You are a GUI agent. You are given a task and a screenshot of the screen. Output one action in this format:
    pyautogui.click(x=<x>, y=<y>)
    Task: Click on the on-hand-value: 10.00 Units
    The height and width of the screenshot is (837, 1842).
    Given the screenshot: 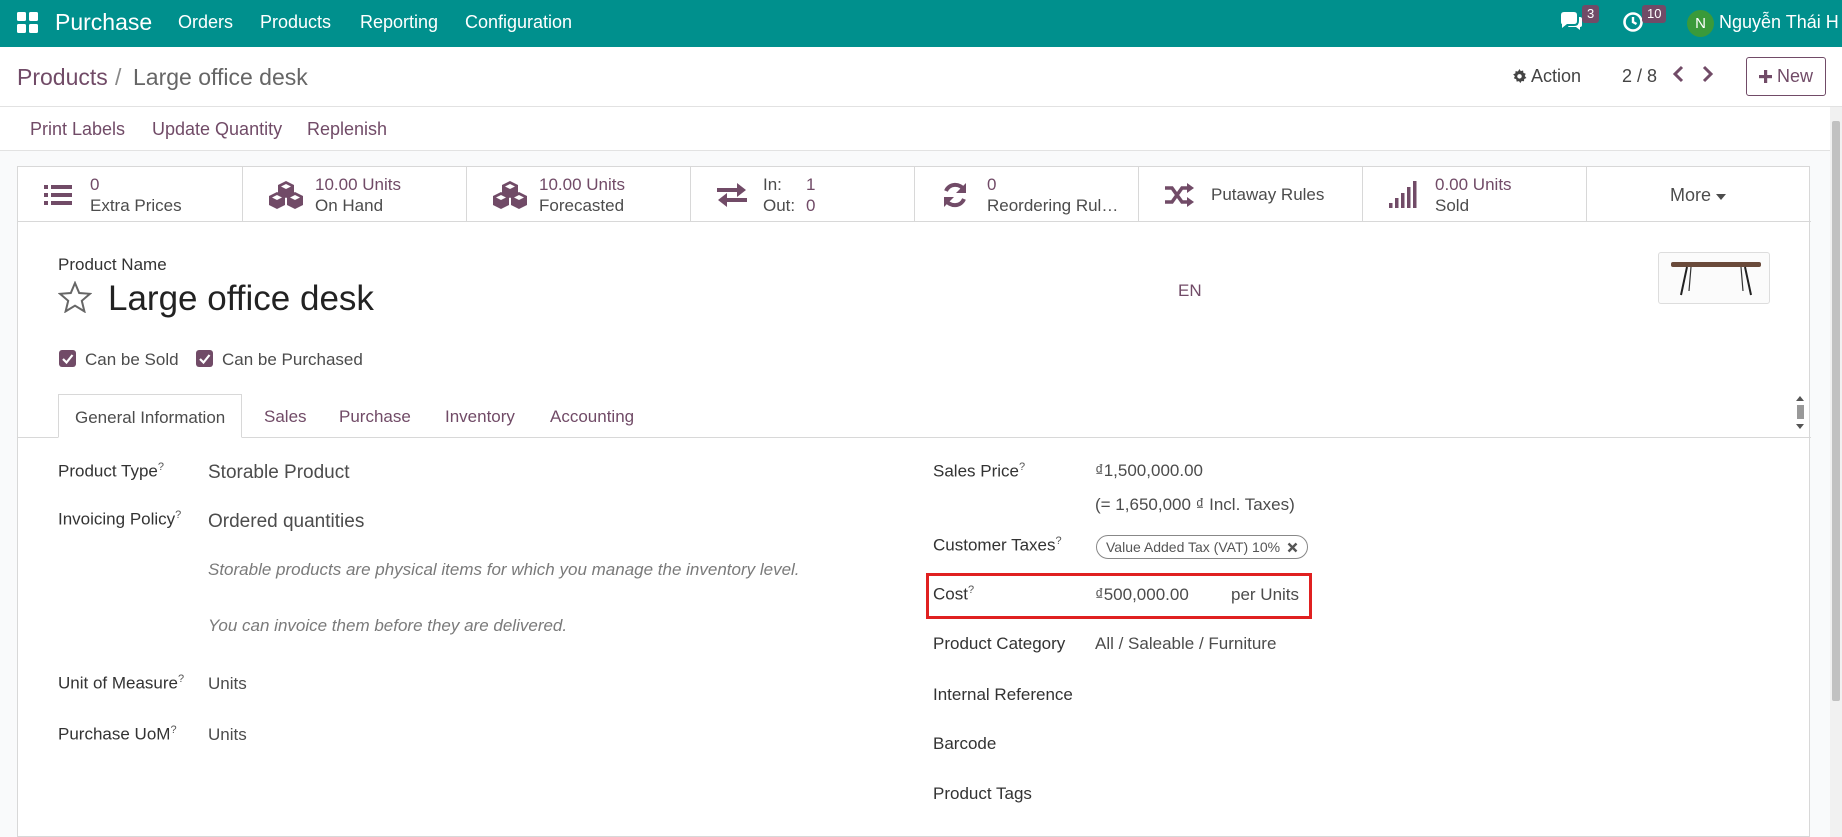 What is the action you would take?
    pyautogui.click(x=358, y=184)
    